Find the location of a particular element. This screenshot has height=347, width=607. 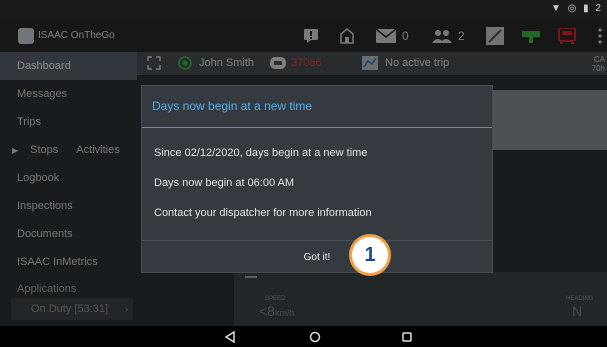

dialog-message-line: Days now begin at 06:00 AM is located at coordinates (224, 183).